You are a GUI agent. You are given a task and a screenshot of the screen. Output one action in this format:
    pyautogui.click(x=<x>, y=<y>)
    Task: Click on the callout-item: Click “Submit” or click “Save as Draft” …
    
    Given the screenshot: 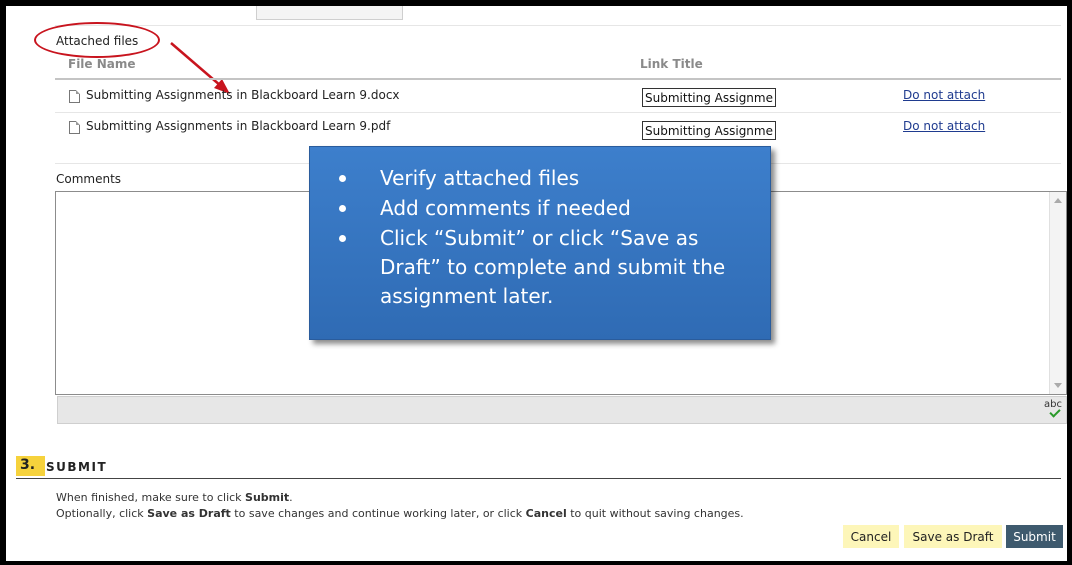 What is the action you would take?
    pyautogui.click(x=547, y=267)
    